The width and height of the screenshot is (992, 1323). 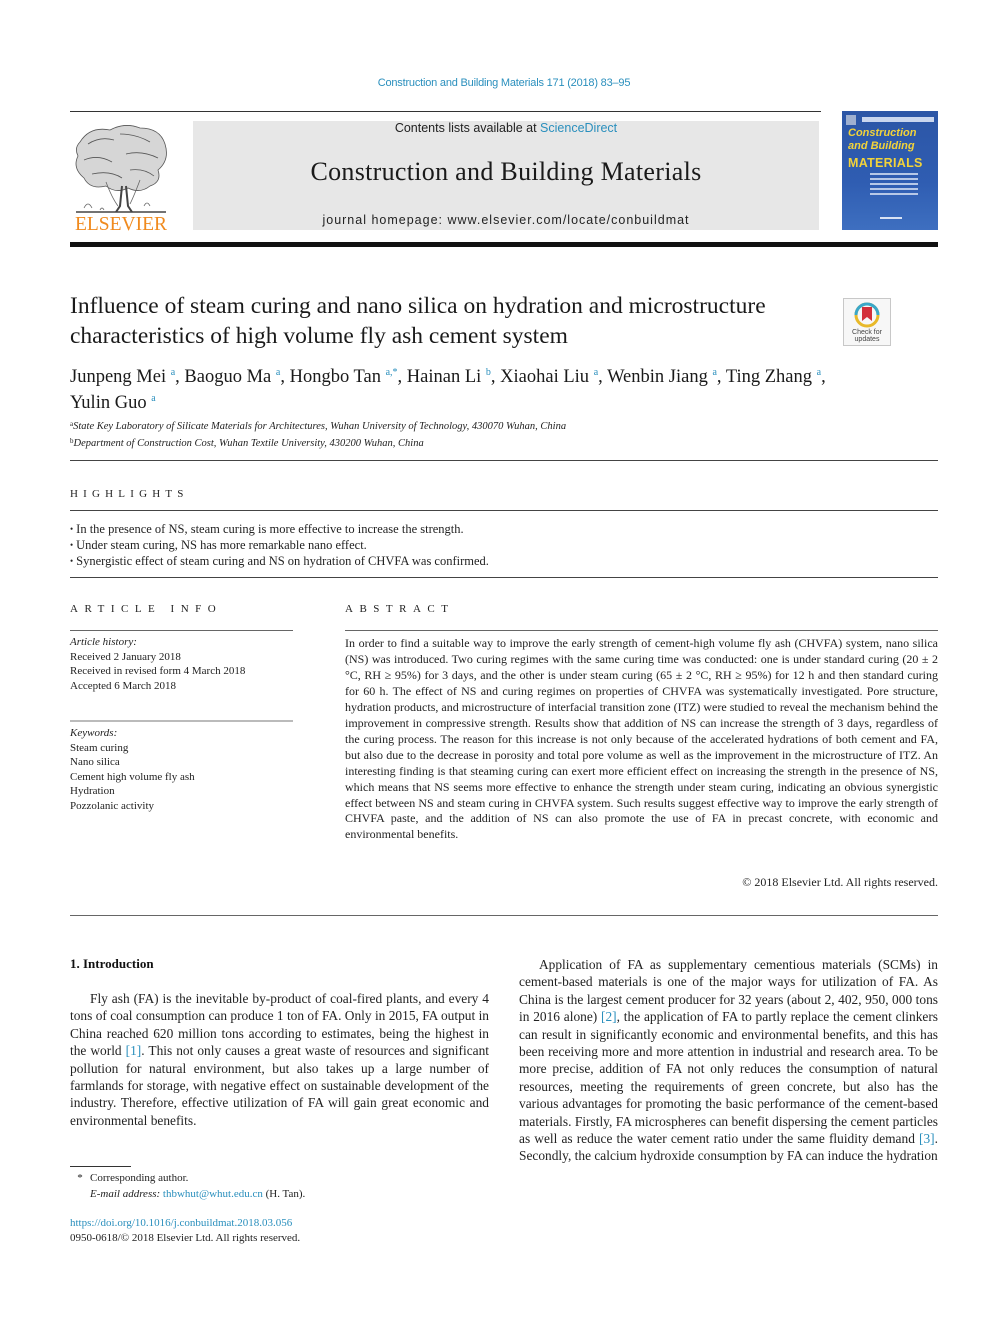 What do you see at coordinates (134, 1050) in the screenshot?
I see `citation-link: [1]` at bounding box center [134, 1050].